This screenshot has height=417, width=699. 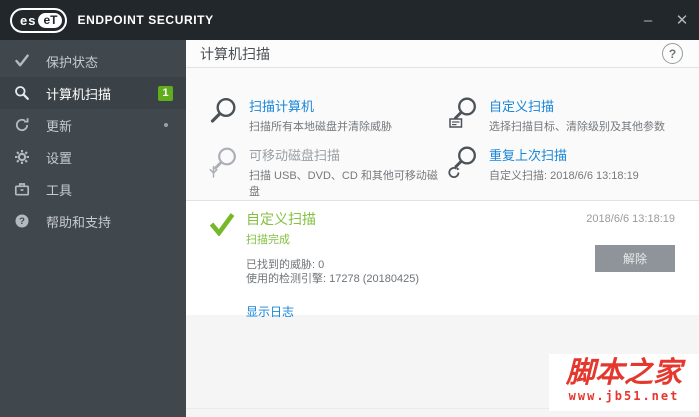 I want to click on option-subtitle: 自定义扫描: 2018/6/6 13:18:19, so click(x=564, y=175).